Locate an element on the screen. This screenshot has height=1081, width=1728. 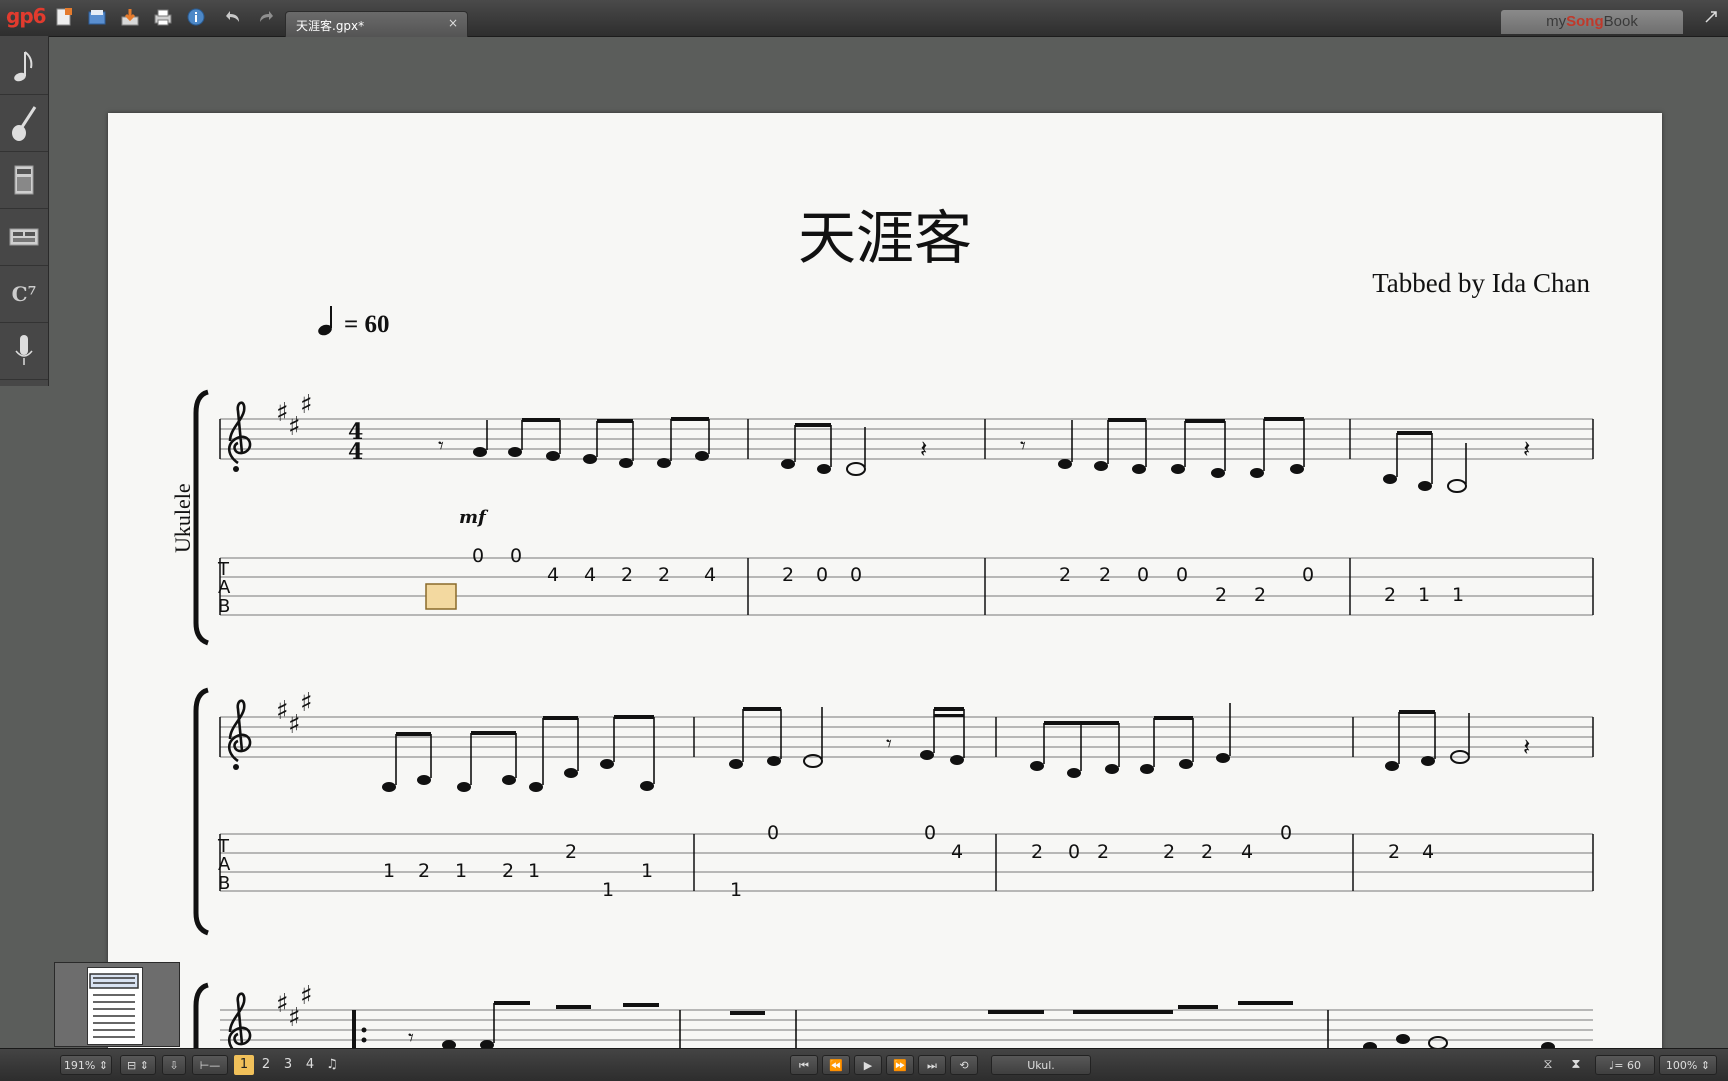
mysongbook-button: mySongBook is located at coordinates (1592, 22).